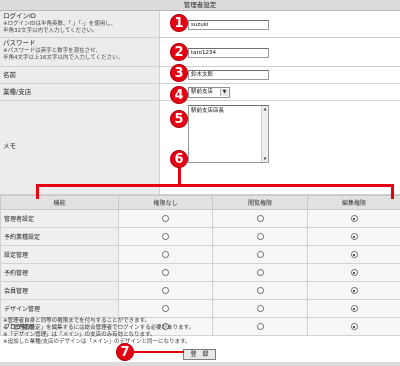  Describe the element at coordinates (179, 52) in the screenshot. I see `callout-badge-2: 2` at that location.